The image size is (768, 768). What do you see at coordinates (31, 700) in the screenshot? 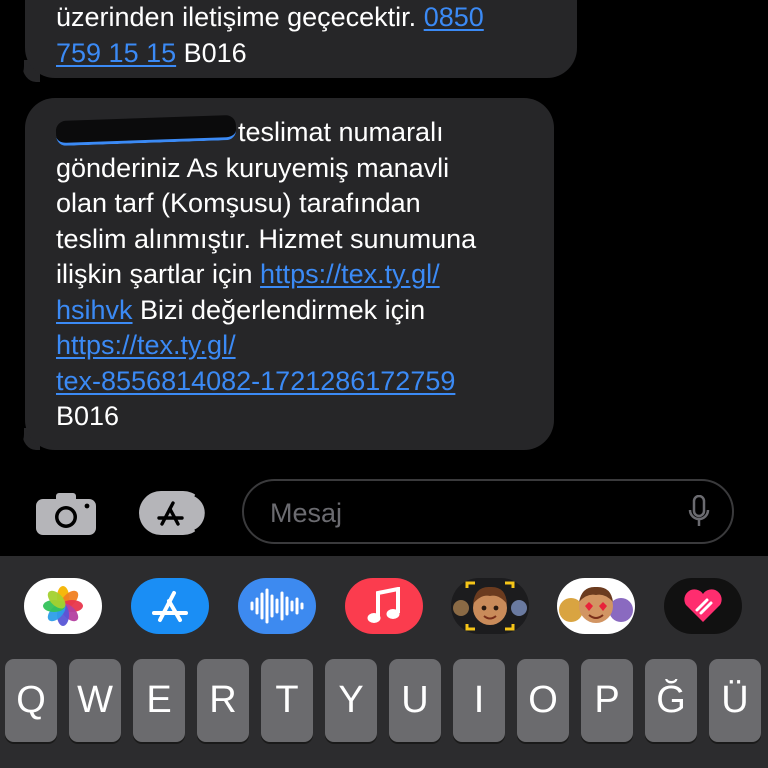
I see `key-q: Q` at bounding box center [31, 700].